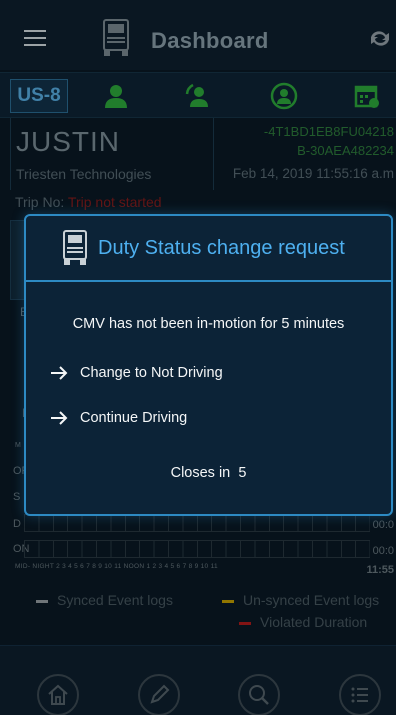 This screenshot has width=396, height=715. Describe the element at coordinates (208, 324) in the screenshot. I see `dialog-message: CMV has not been in-motion for 5 minutes` at that location.